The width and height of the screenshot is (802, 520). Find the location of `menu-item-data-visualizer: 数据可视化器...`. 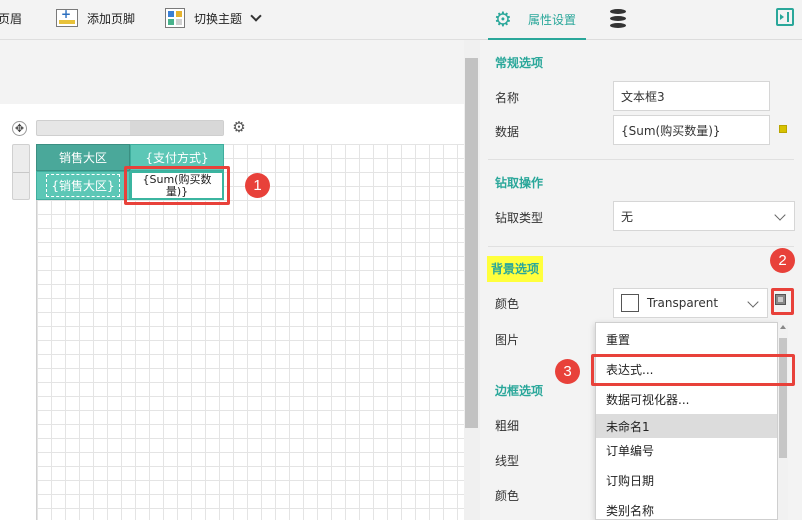

menu-item-data-visualizer: 数据可视化器... is located at coordinates (686, 399).